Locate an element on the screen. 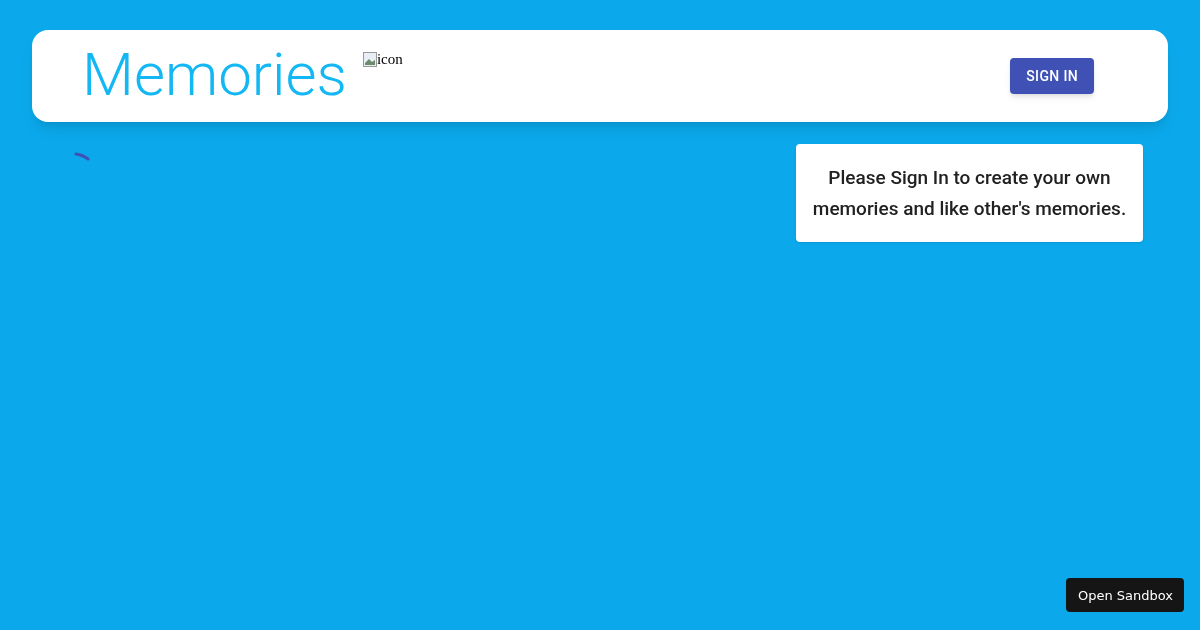  app-title: Memories is located at coordinates (214, 75).